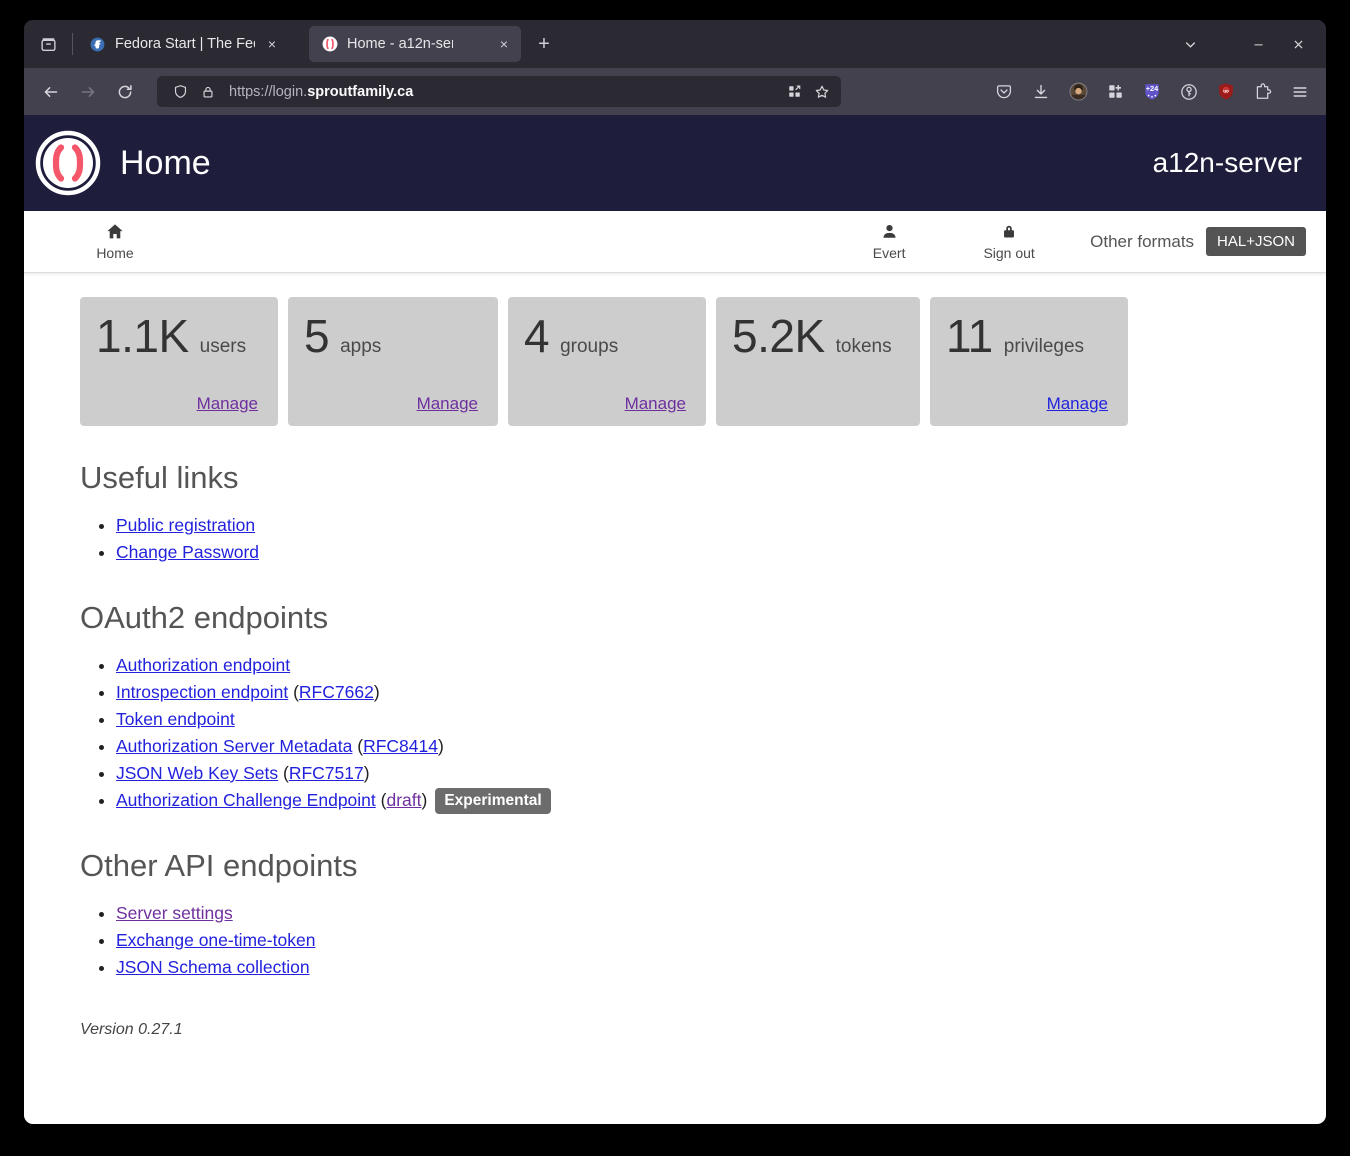 The width and height of the screenshot is (1350, 1156). I want to click on bookmark-star-icon, so click(821, 91).